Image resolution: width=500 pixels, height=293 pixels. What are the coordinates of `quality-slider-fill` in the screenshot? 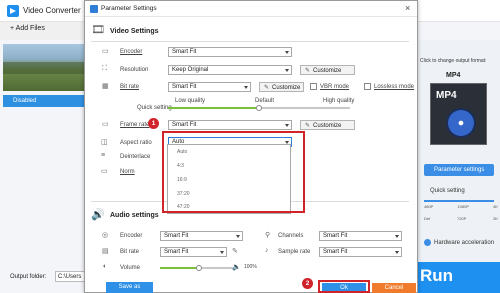 It's located at (213, 108).